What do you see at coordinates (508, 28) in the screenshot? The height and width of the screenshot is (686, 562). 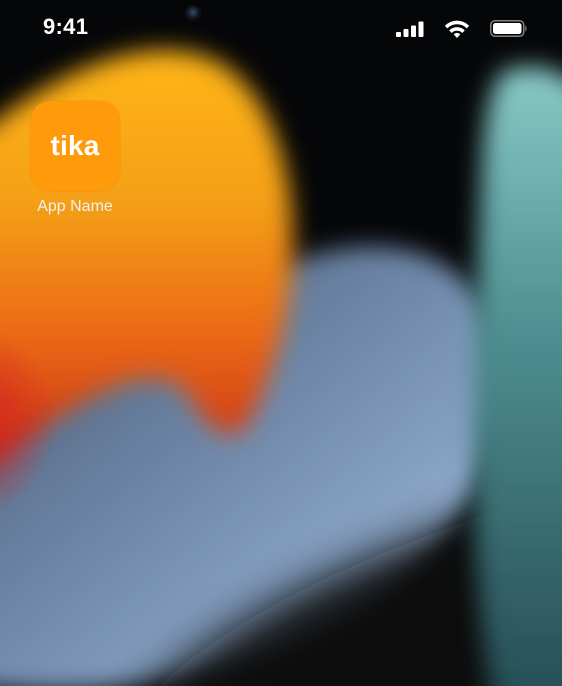 I see `battery-full-icon` at bounding box center [508, 28].